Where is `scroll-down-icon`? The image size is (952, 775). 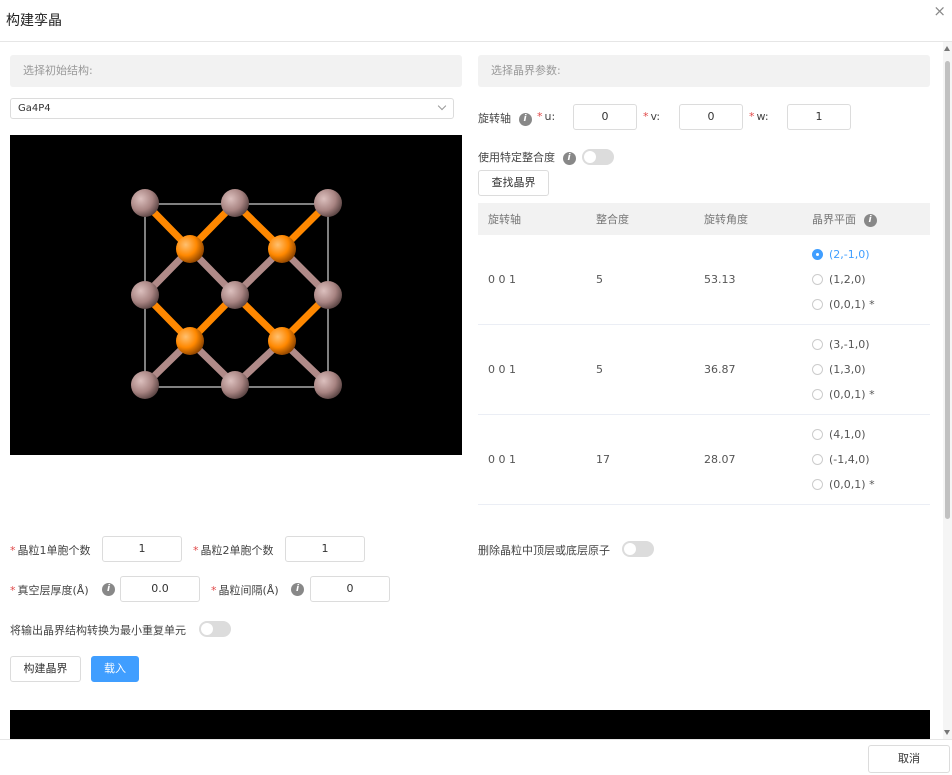 scroll-down-icon is located at coordinates (947, 732).